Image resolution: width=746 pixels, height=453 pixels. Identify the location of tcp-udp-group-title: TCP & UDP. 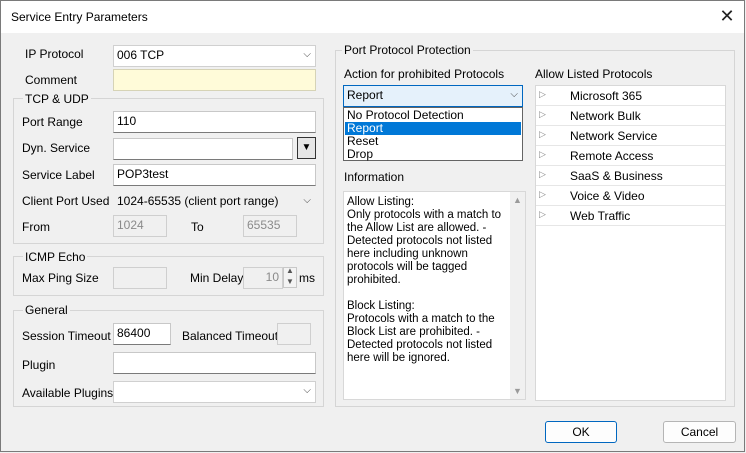
(57, 99).